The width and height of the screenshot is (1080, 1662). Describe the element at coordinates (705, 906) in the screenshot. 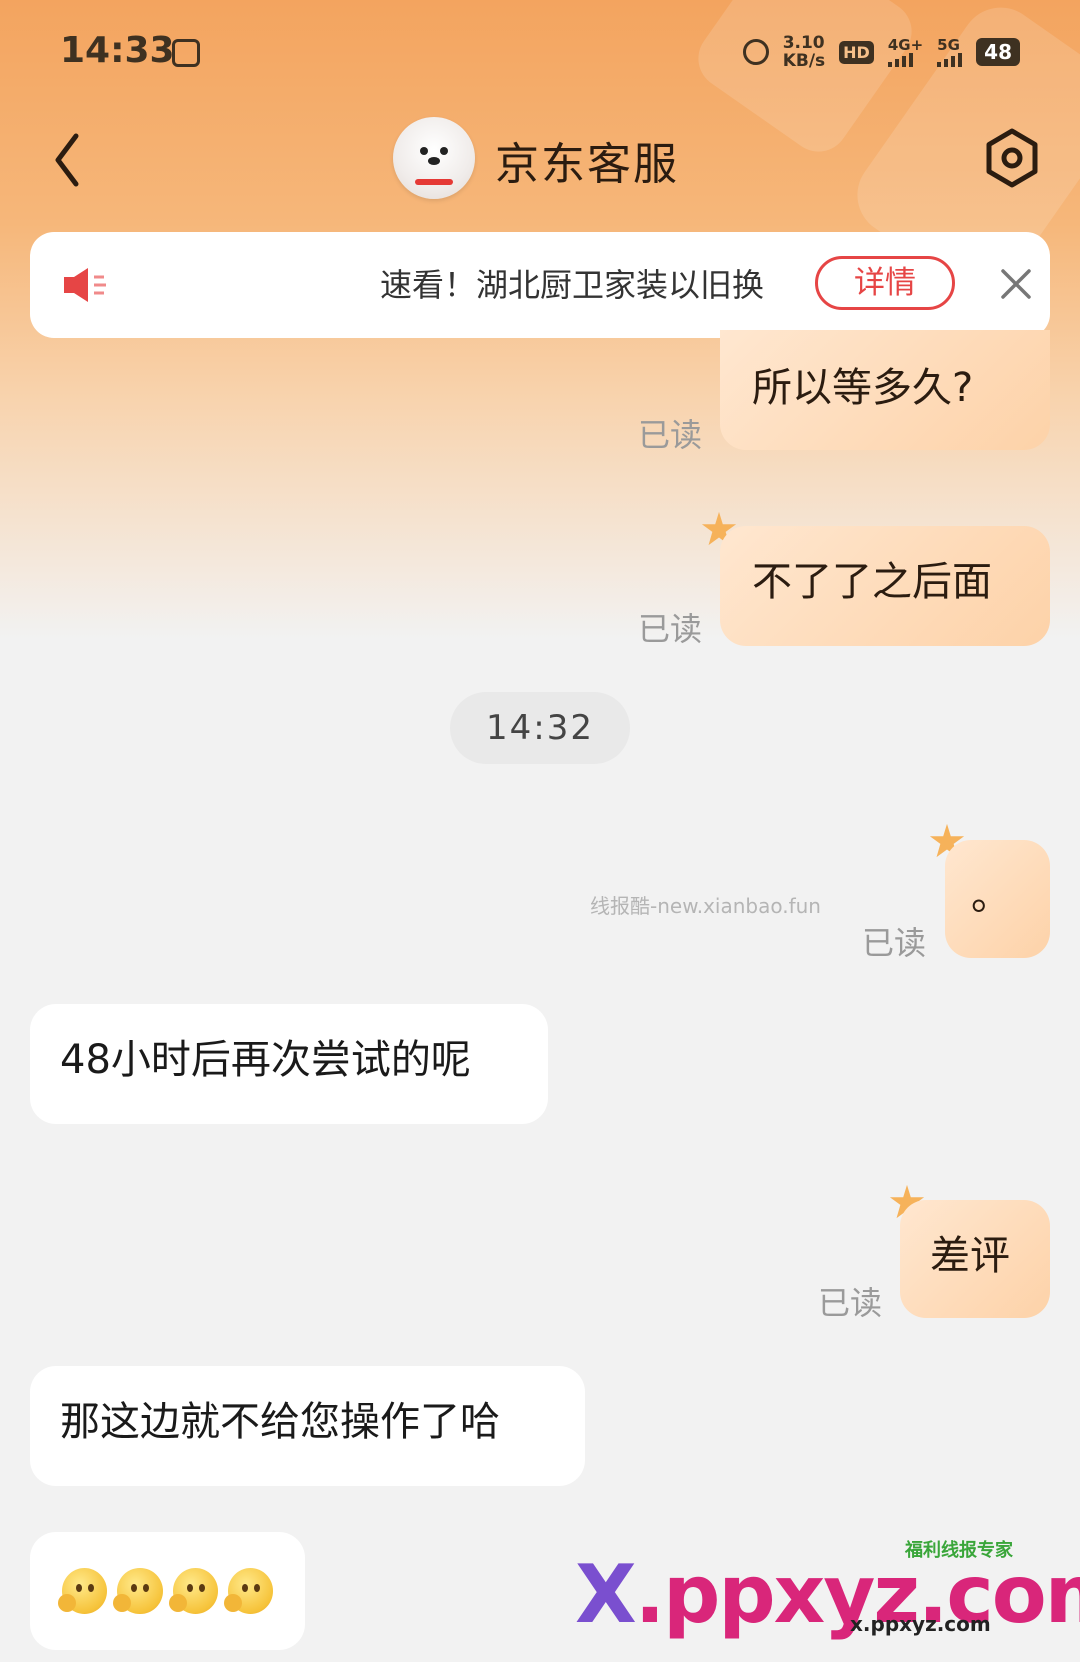

I see `watermark-text: 线报酷-new.xianbao.fun` at that location.